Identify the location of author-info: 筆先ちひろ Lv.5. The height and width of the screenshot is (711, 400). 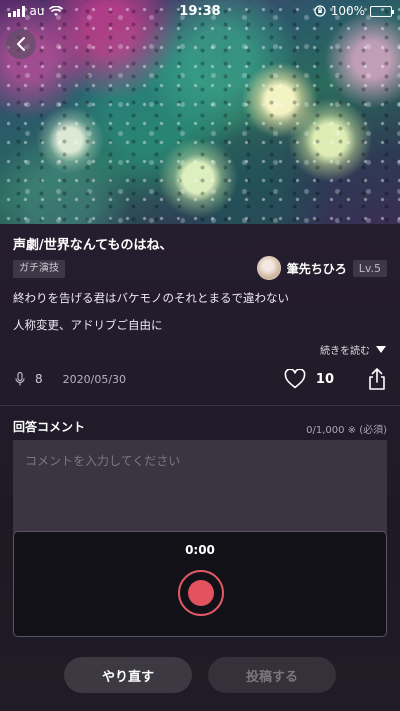
(321, 268).